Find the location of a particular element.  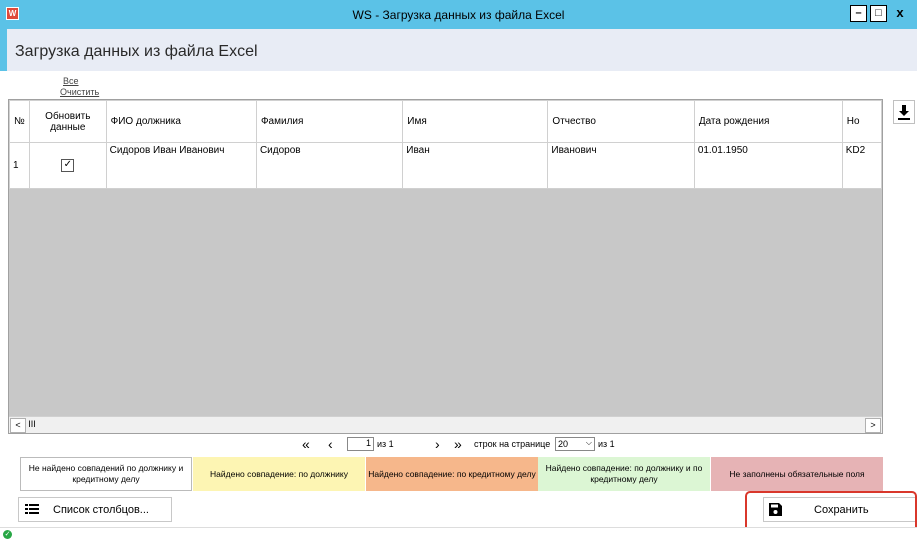

column-header-update-label: Обновить данные is located at coordinates (68, 121).